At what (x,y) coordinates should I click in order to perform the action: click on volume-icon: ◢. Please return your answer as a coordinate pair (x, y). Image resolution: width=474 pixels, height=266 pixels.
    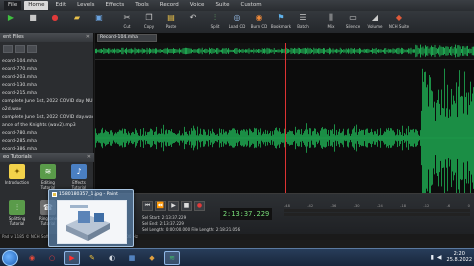
    Looking at the image, I should click on (375, 17).